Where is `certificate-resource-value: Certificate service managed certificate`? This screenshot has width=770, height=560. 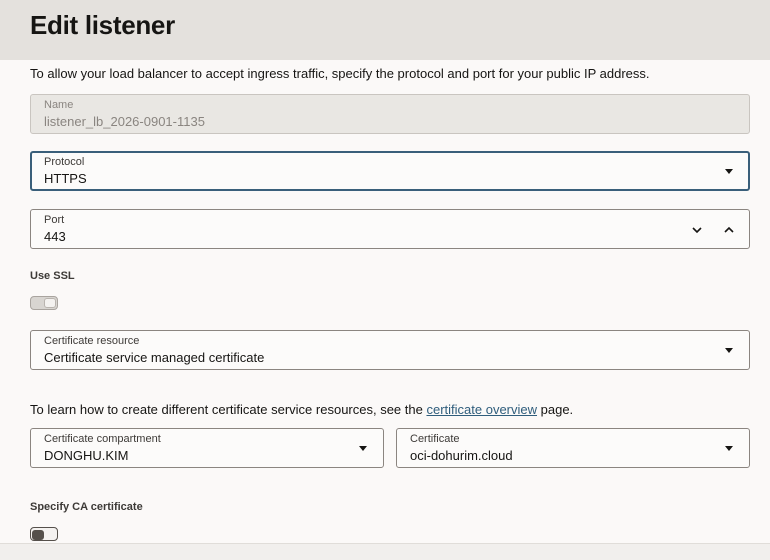
certificate-resource-value: Certificate service managed certificate is located at coordinates (154, 357).